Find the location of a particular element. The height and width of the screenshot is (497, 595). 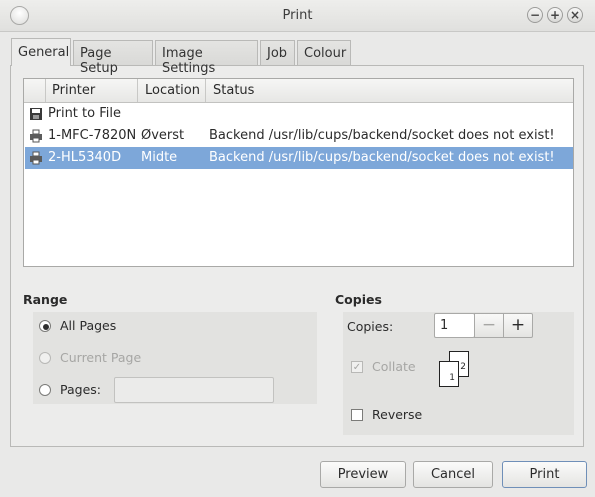

current-page-label: Current Page is located at coordinates (101, 357).